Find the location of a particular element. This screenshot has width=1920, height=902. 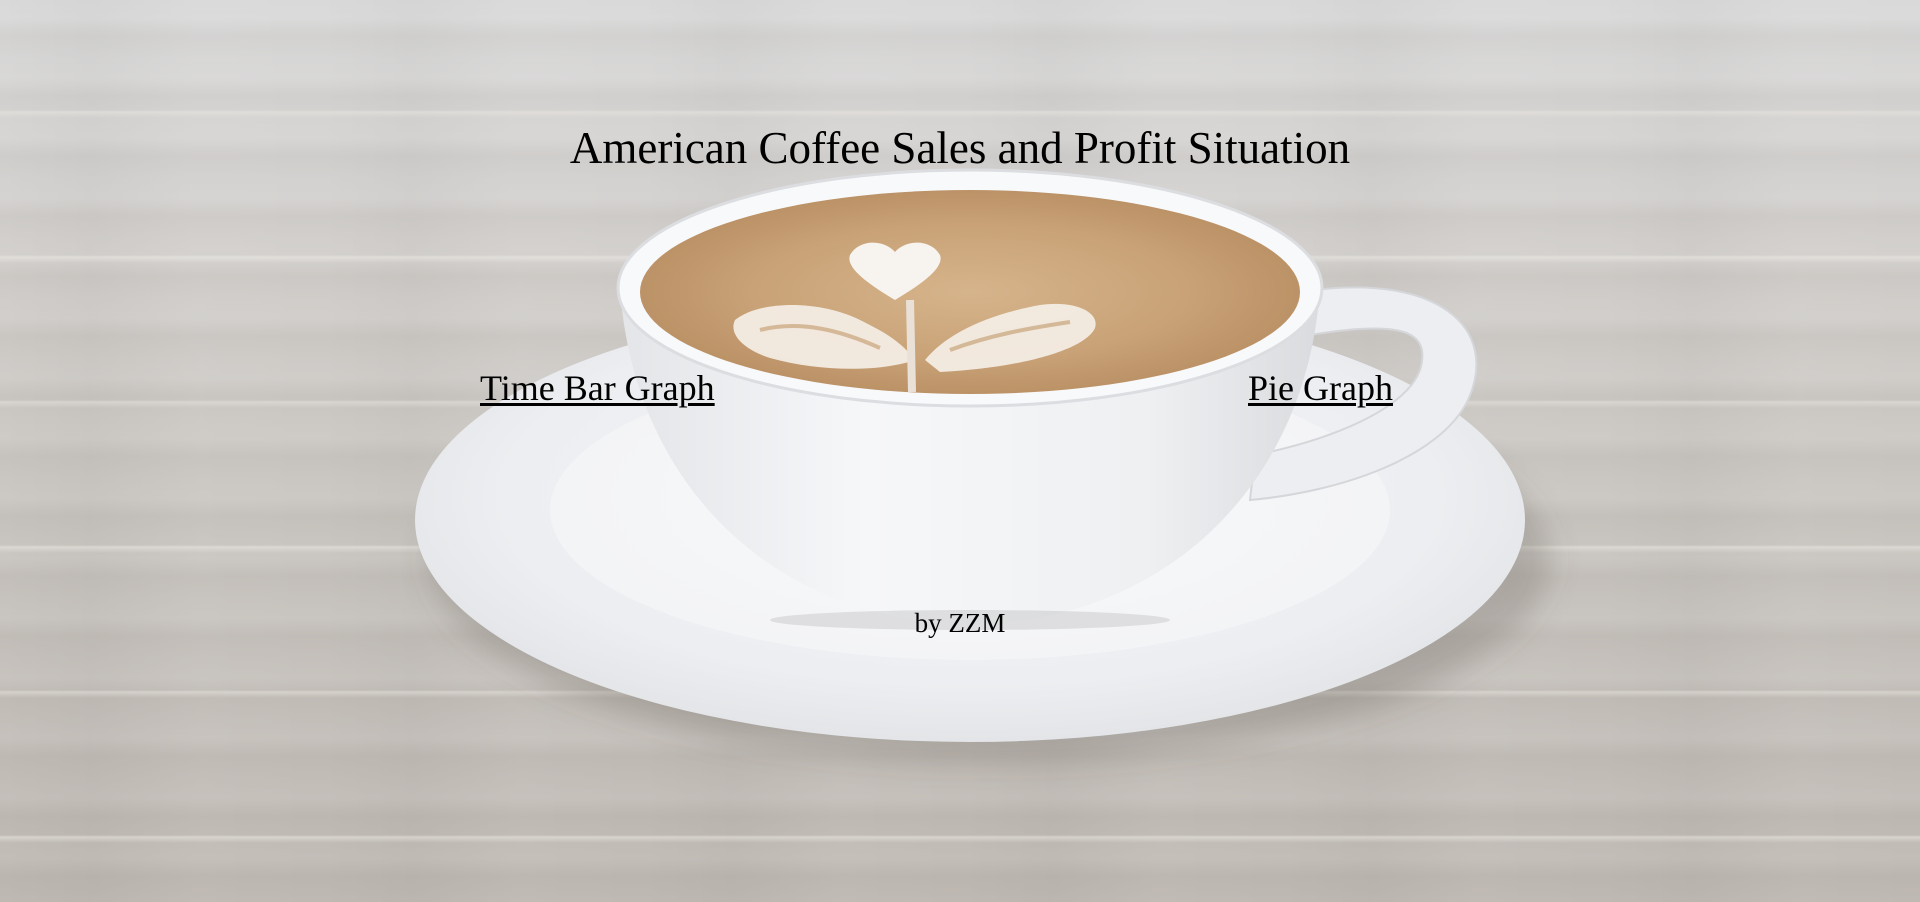

pie-graph-link: Pie Graph is located at coordinates (1320, 388).